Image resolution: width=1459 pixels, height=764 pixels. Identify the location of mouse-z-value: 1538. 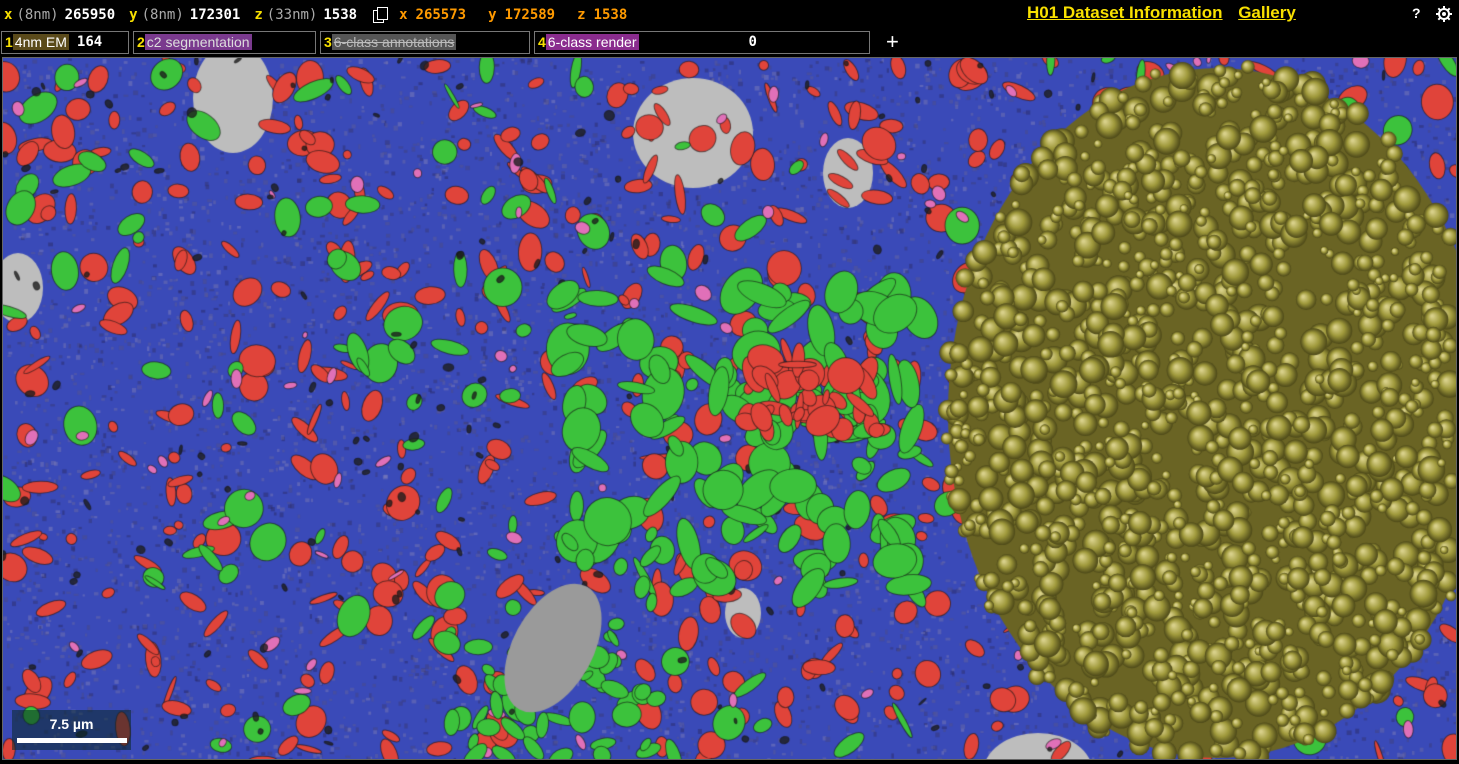
(610, 14).